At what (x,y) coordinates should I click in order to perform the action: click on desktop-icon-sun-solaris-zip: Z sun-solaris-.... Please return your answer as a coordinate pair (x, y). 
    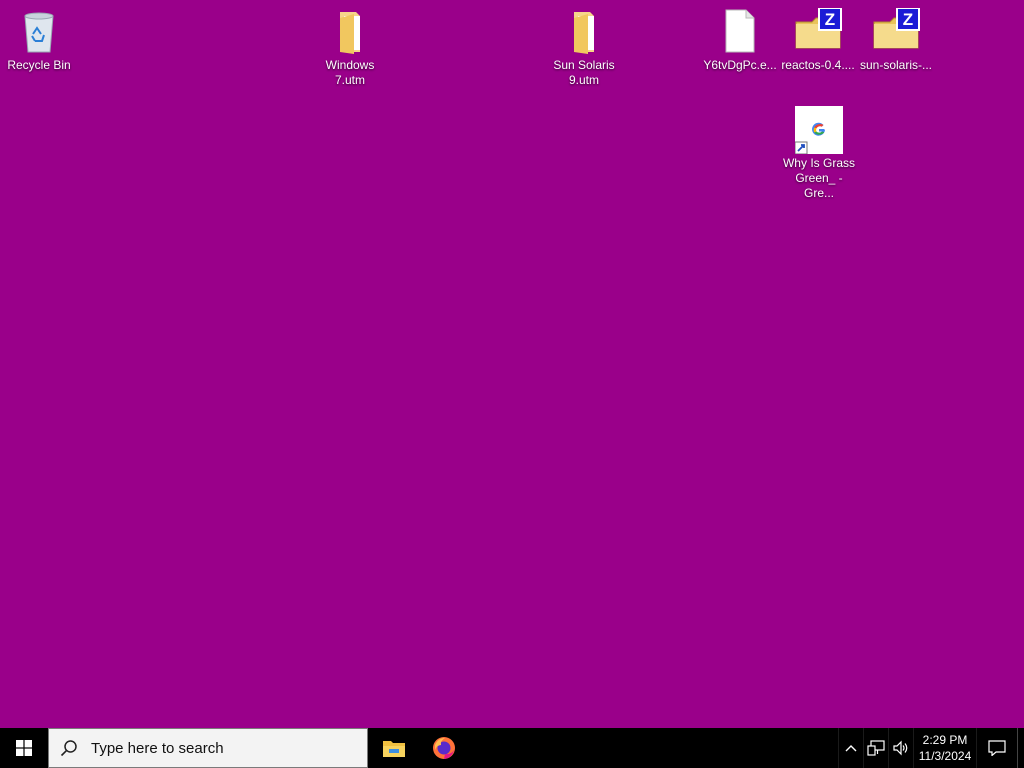
    Looking at the image, I should click on (896, 40).